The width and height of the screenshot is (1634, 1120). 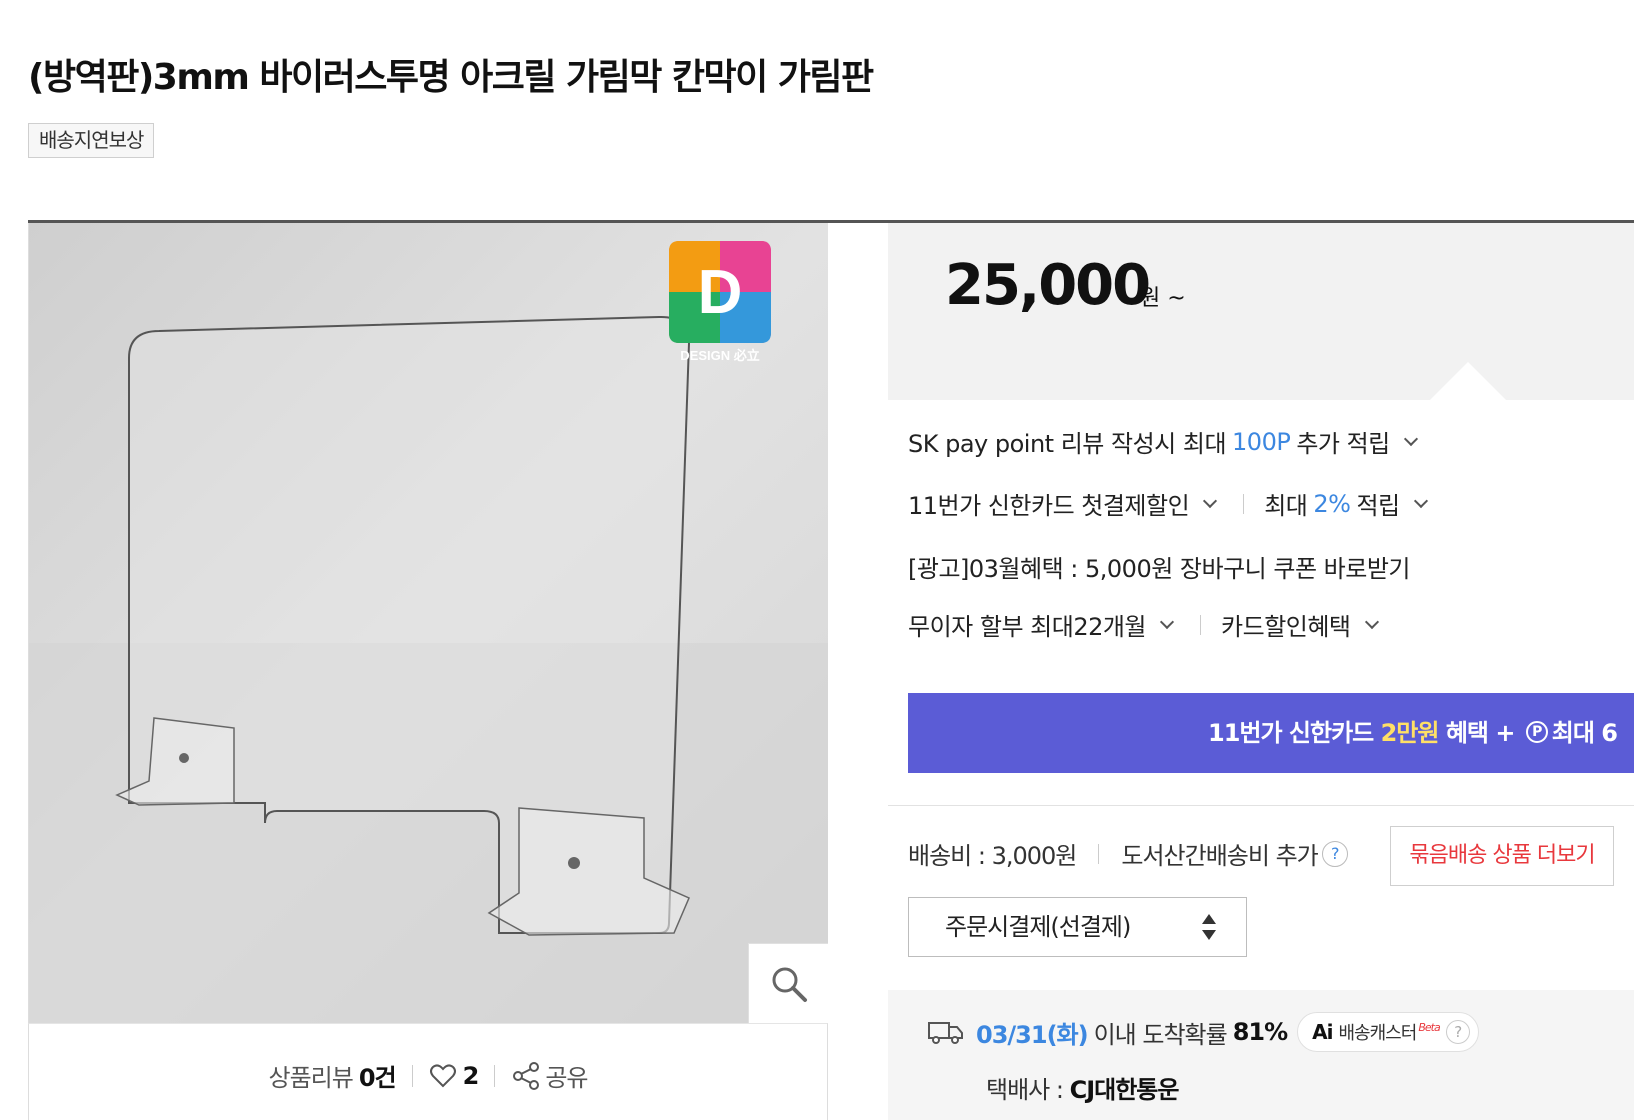 What do you see at coordinates (1378, 503) in the screenshot?
I see `card-max-suffix: 적립` at bounding box center [1378, 503].